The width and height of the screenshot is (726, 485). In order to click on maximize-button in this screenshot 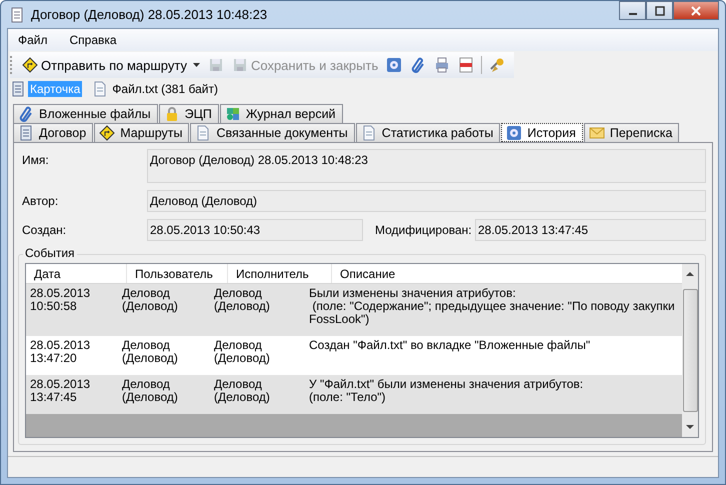, I will do `click(659, 10)`.